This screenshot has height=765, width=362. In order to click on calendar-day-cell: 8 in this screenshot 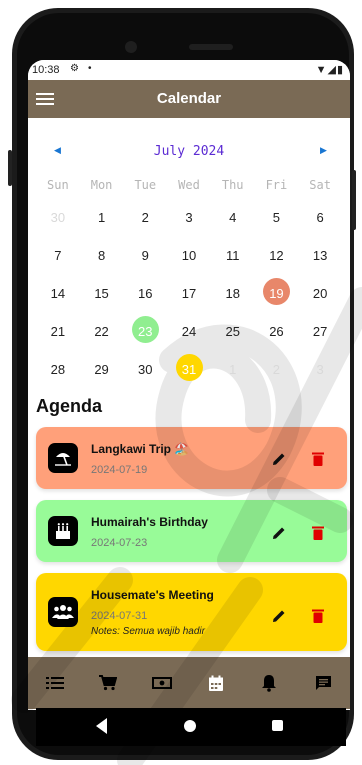, I will do `click(102, 265)`.